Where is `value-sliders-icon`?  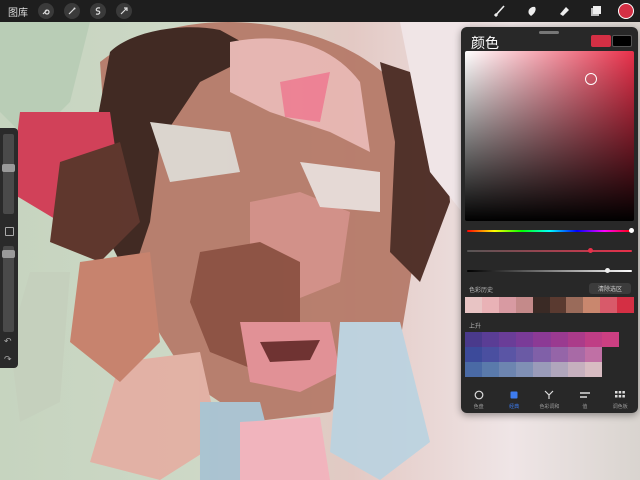
value-sliders-icon is located at coordinates (585, 395).